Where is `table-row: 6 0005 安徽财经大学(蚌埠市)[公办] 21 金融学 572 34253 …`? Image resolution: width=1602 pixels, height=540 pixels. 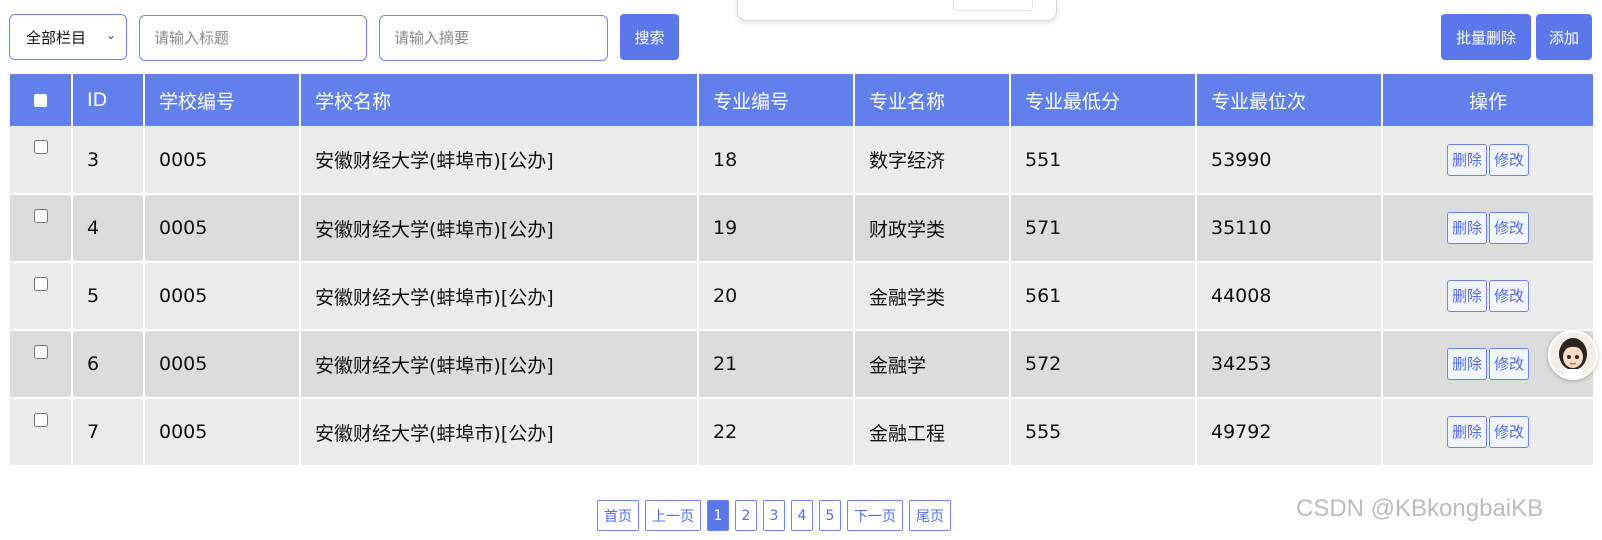 table-row: 6 0005 安徽财经大学(蚌埠市)[公办] 21 金融学 572 34253 … is located at coordinates (801, 364).